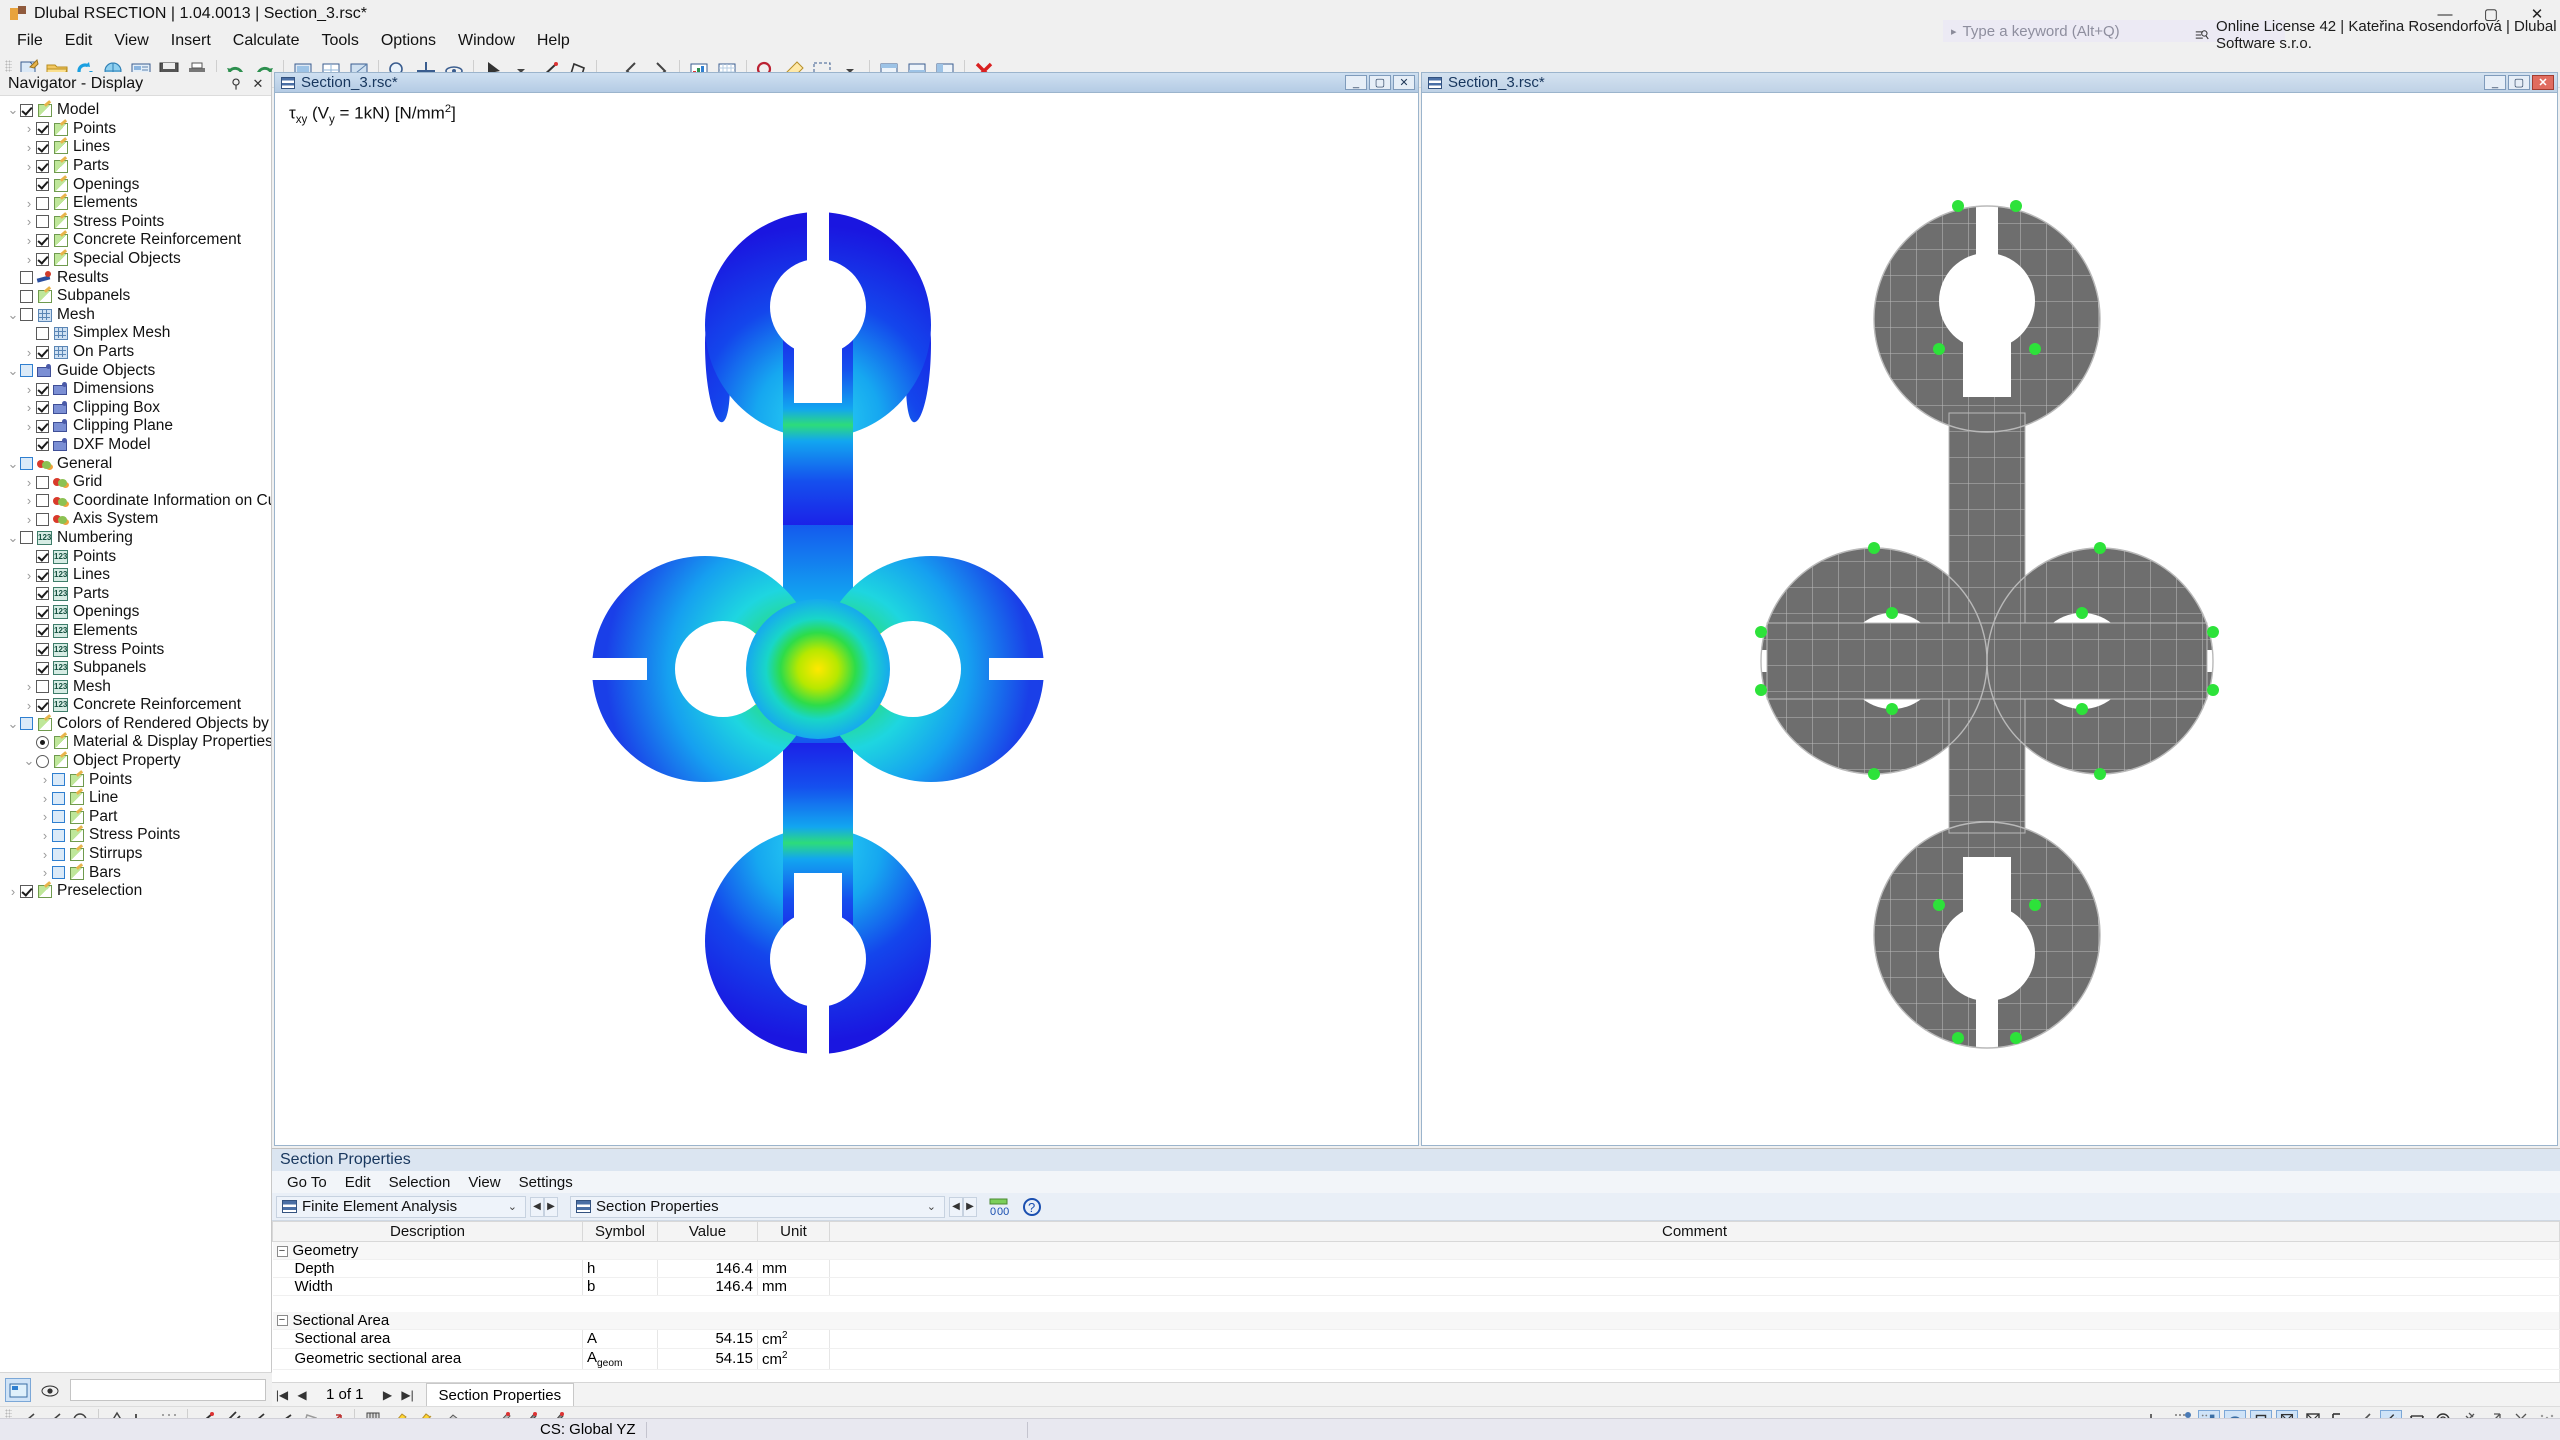 The width and height of the screenshot is (2560, 1440). I want to click on navigator-tree-item: ⌄ Model, so click(135, 110).